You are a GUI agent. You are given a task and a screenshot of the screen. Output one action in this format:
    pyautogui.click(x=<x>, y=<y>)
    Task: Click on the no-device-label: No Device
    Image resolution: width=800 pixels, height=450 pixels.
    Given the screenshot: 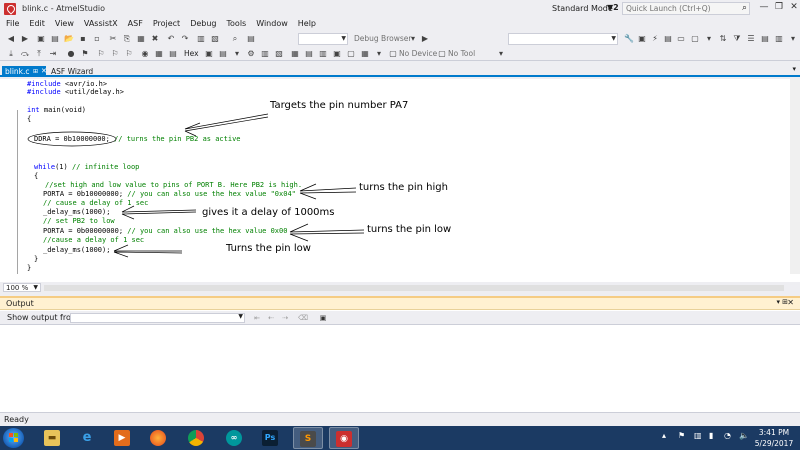 What is the action you would take?
    pyautogui.click(x=418, y=53)
    